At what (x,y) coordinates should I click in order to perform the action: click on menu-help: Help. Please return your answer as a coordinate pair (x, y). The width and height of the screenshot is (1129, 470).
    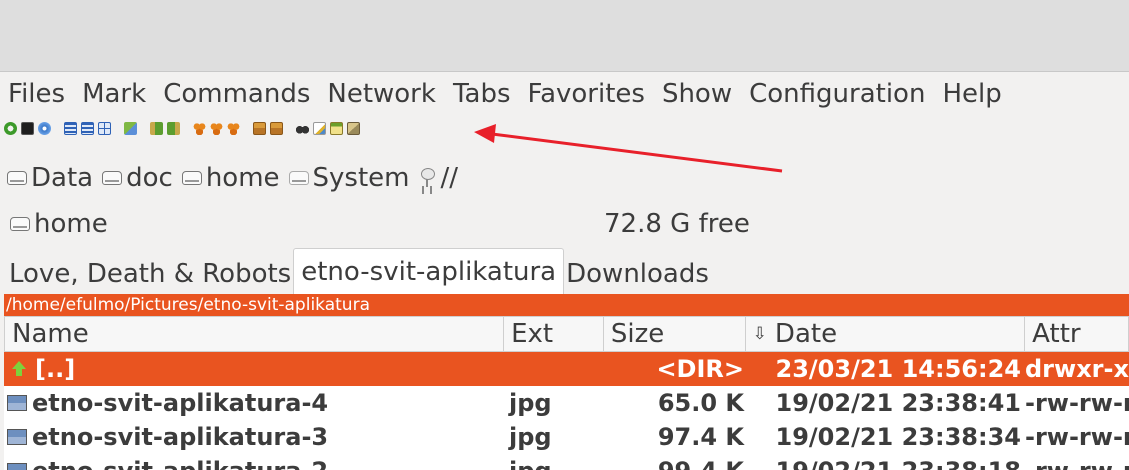
    Looking at the image, I should click on (971, 94).